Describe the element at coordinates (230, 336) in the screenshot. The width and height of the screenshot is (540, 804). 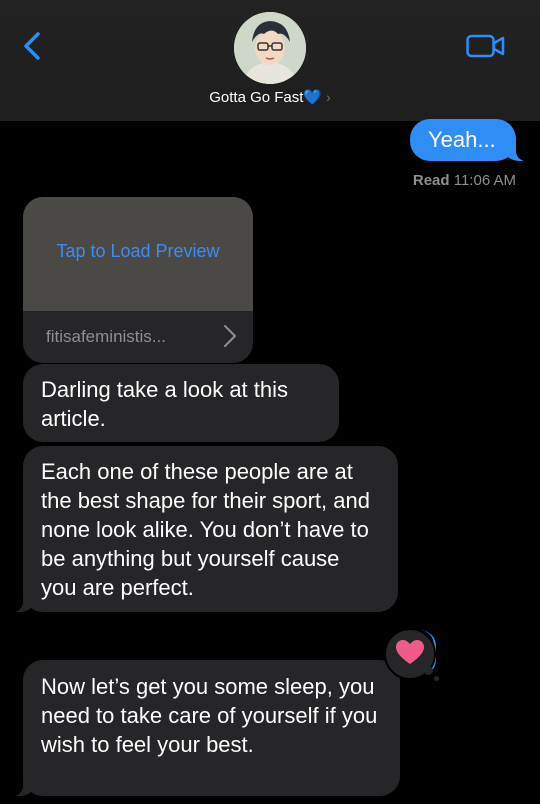
I see `chevron-right-icon` at that location.